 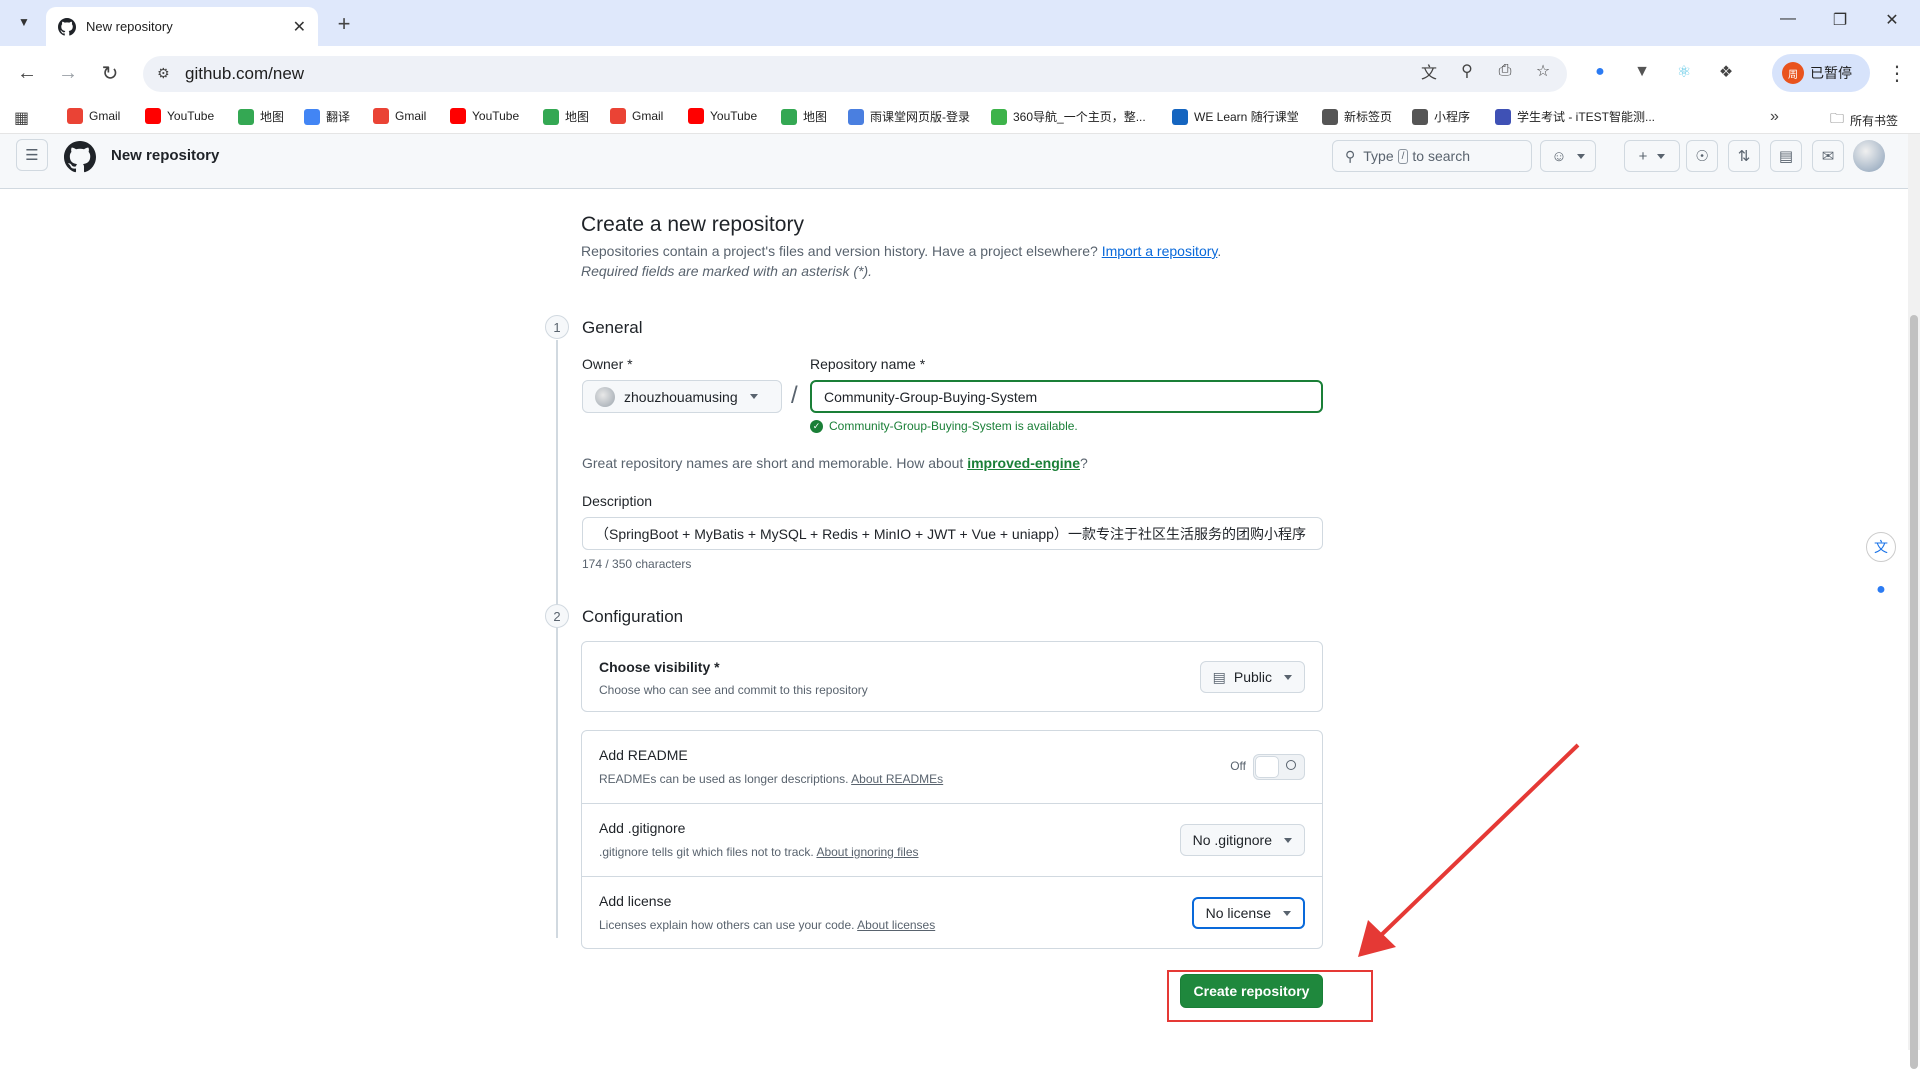 What do you see at coordinates (1559, 156) in the screenshot?
I see `copilot-icon: ☺` at bounding box center [1559, 156].